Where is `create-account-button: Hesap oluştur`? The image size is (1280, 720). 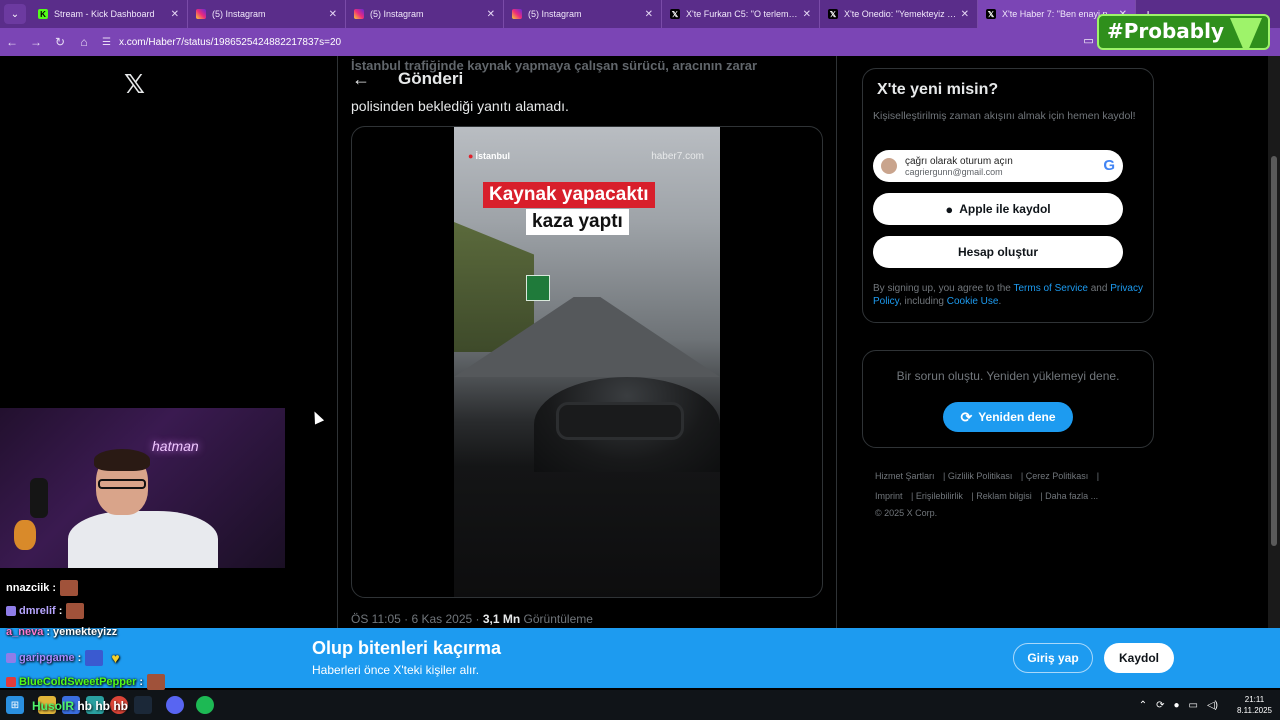
create-account-button: Hesap oluştur is located at coordinates (998, 252).